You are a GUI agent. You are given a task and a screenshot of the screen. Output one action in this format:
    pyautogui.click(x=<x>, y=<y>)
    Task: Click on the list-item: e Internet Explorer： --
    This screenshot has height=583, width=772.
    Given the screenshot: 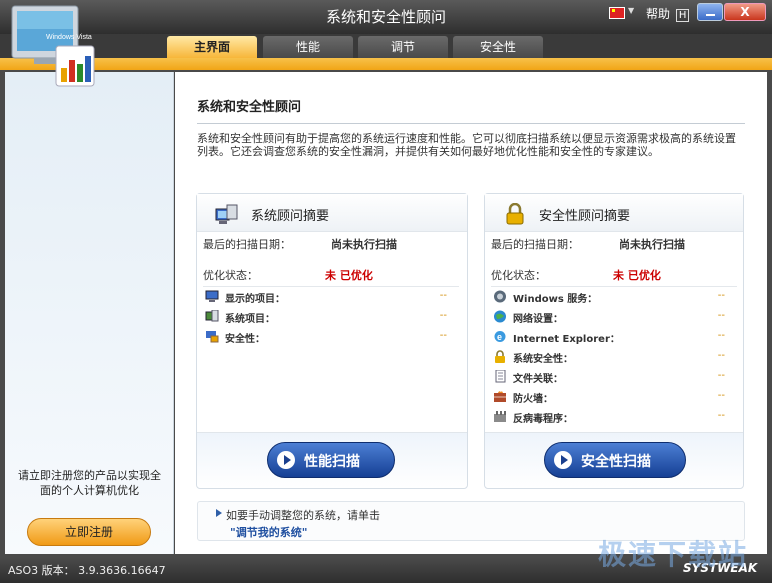 What is the action you would take?
    pyautogui.click(x=614, y=337)
    